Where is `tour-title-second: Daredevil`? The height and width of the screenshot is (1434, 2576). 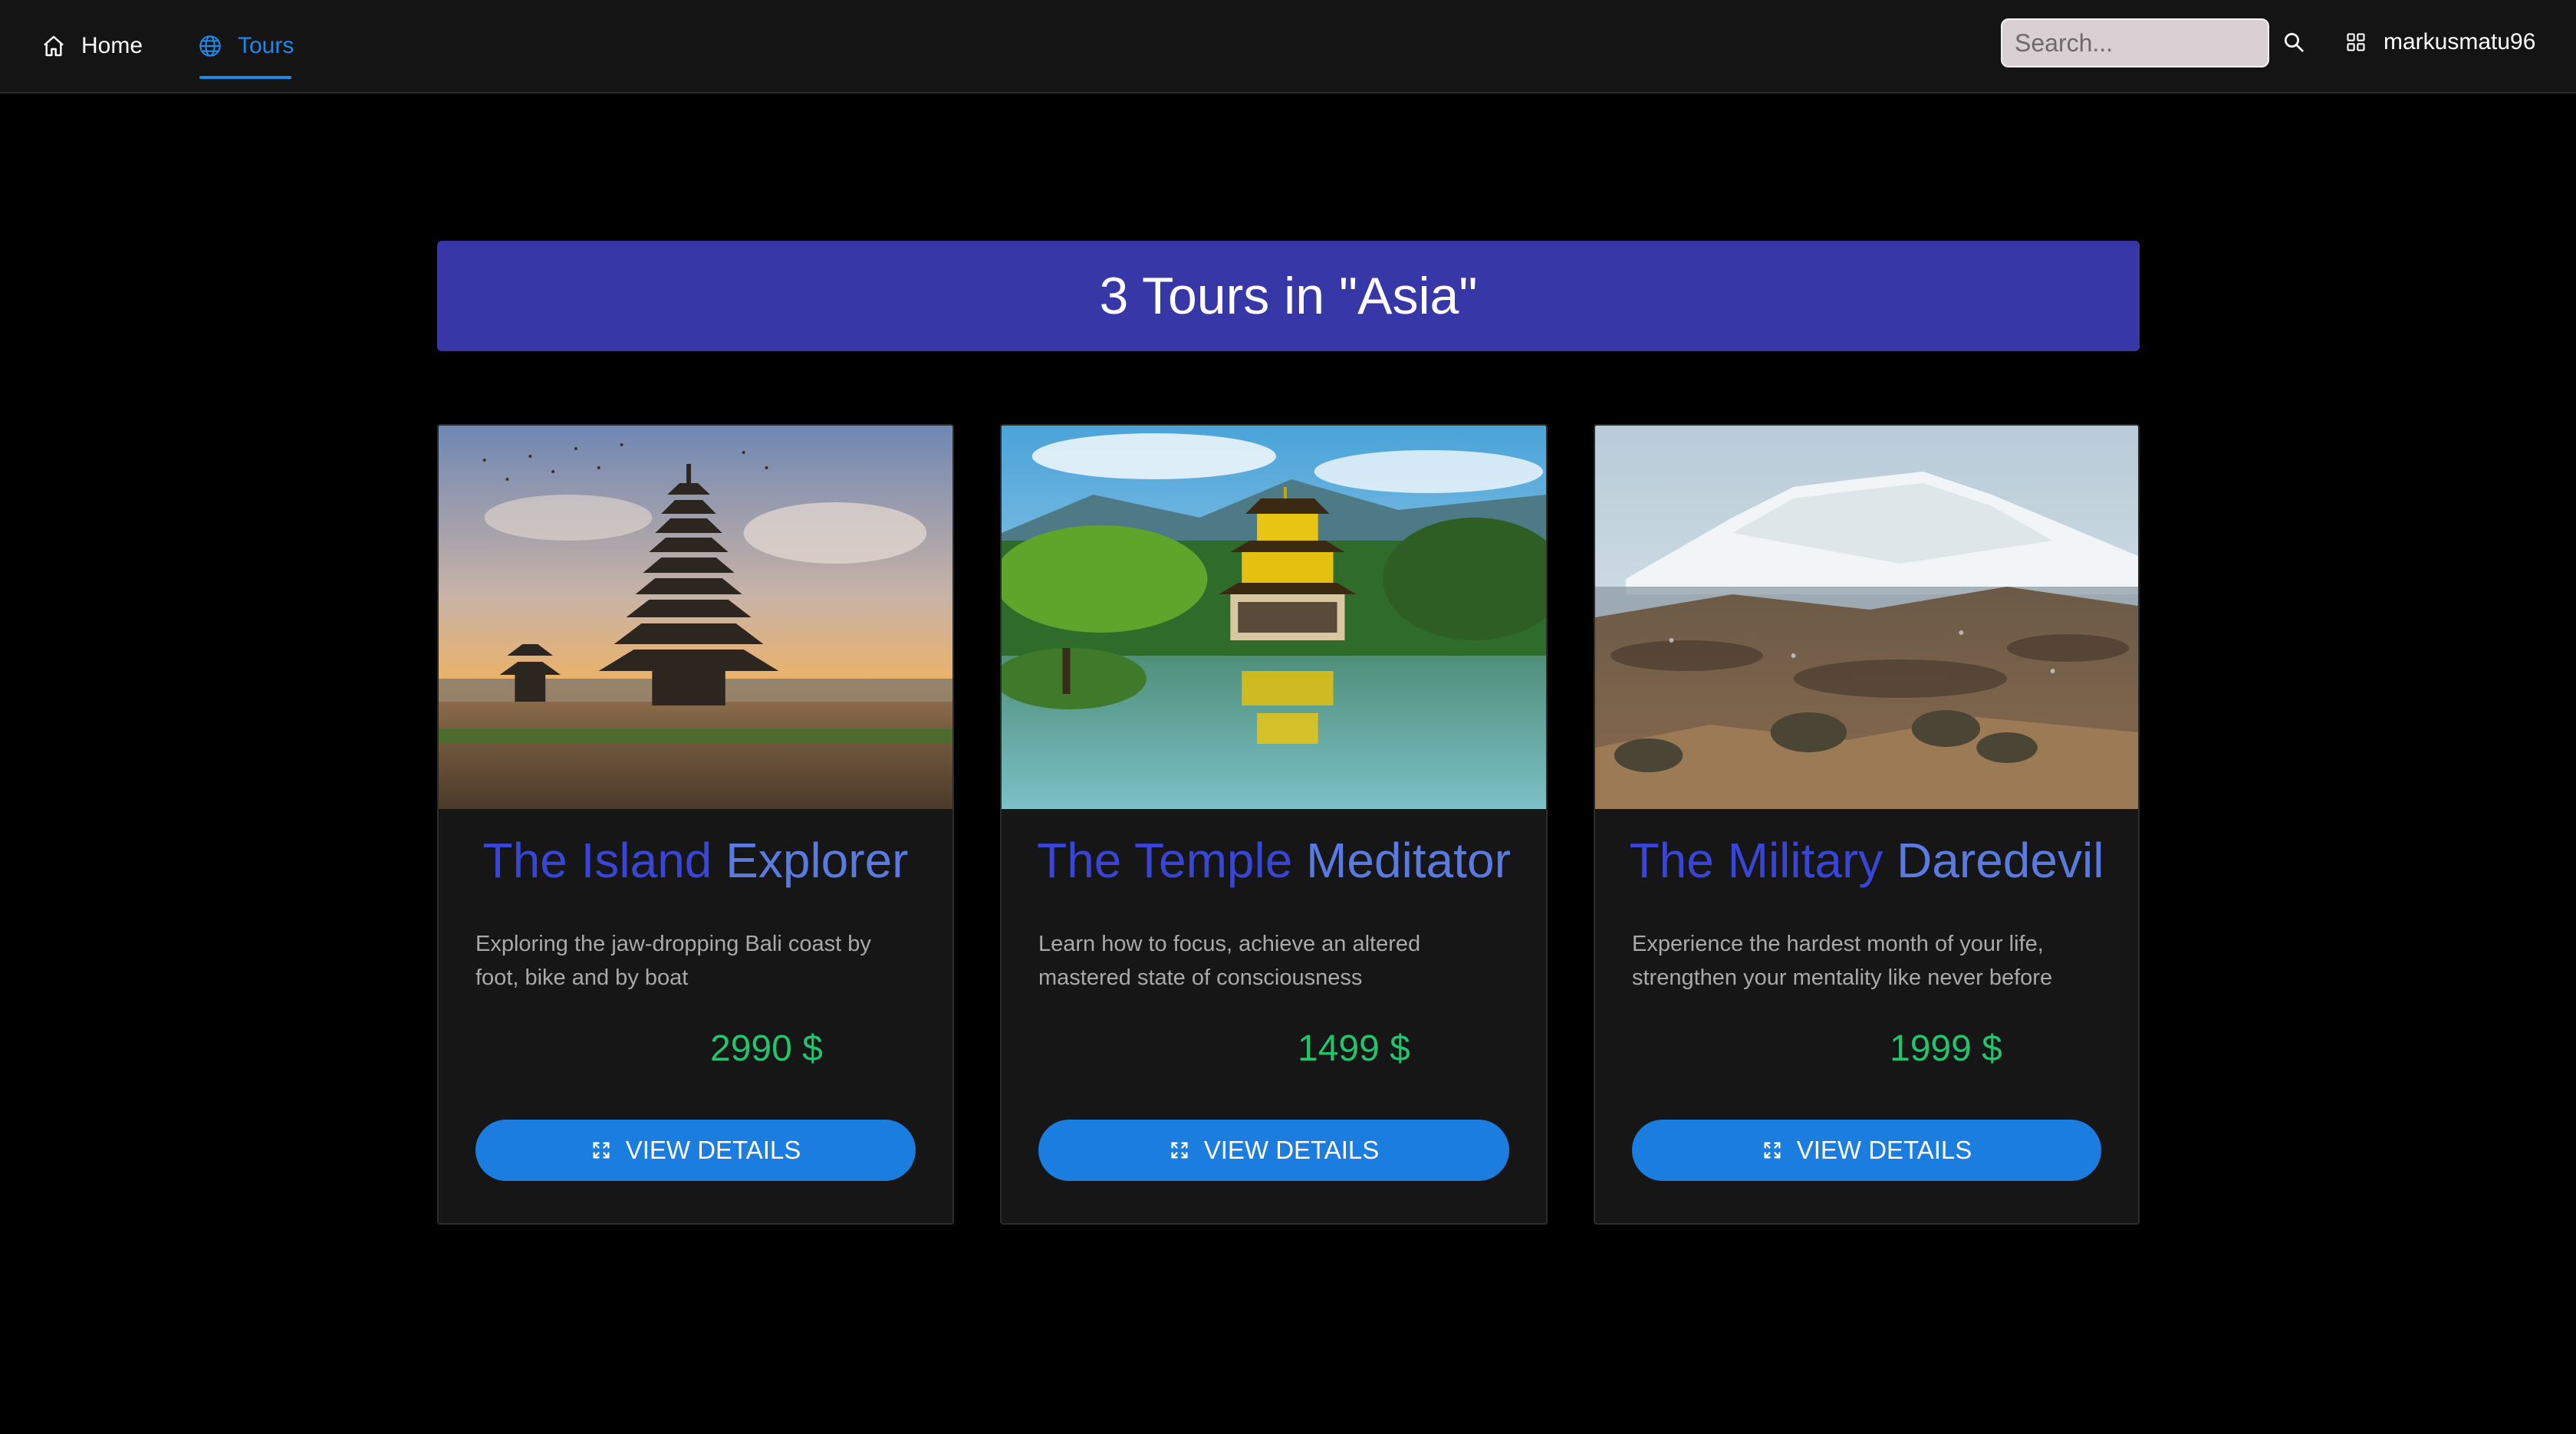
tour-title-second: Daredevil is located at coordinates (2000, 860).